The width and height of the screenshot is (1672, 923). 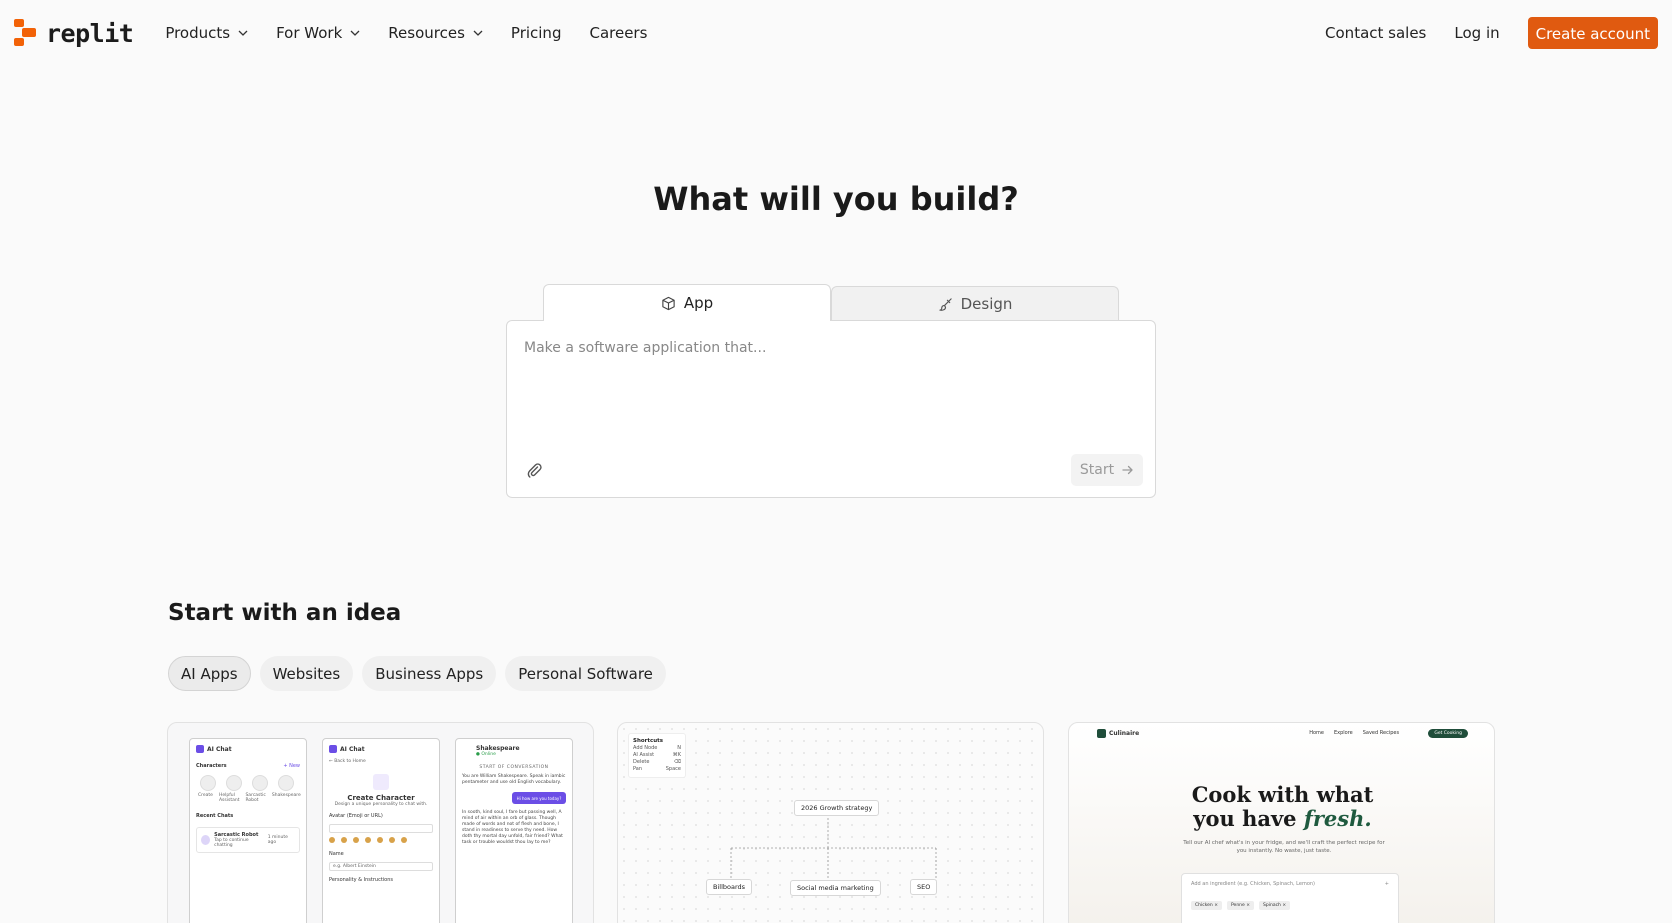 I want to click on preview-cta: Get Cooking, so click(x=1448, y=733).